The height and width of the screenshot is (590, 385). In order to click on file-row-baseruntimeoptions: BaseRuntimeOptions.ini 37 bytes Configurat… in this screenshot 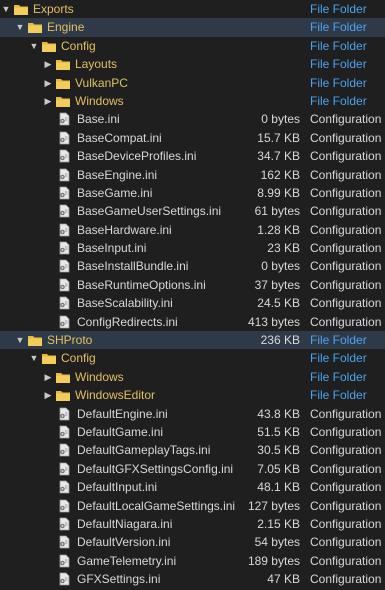, I will do `click(192, 285)`.